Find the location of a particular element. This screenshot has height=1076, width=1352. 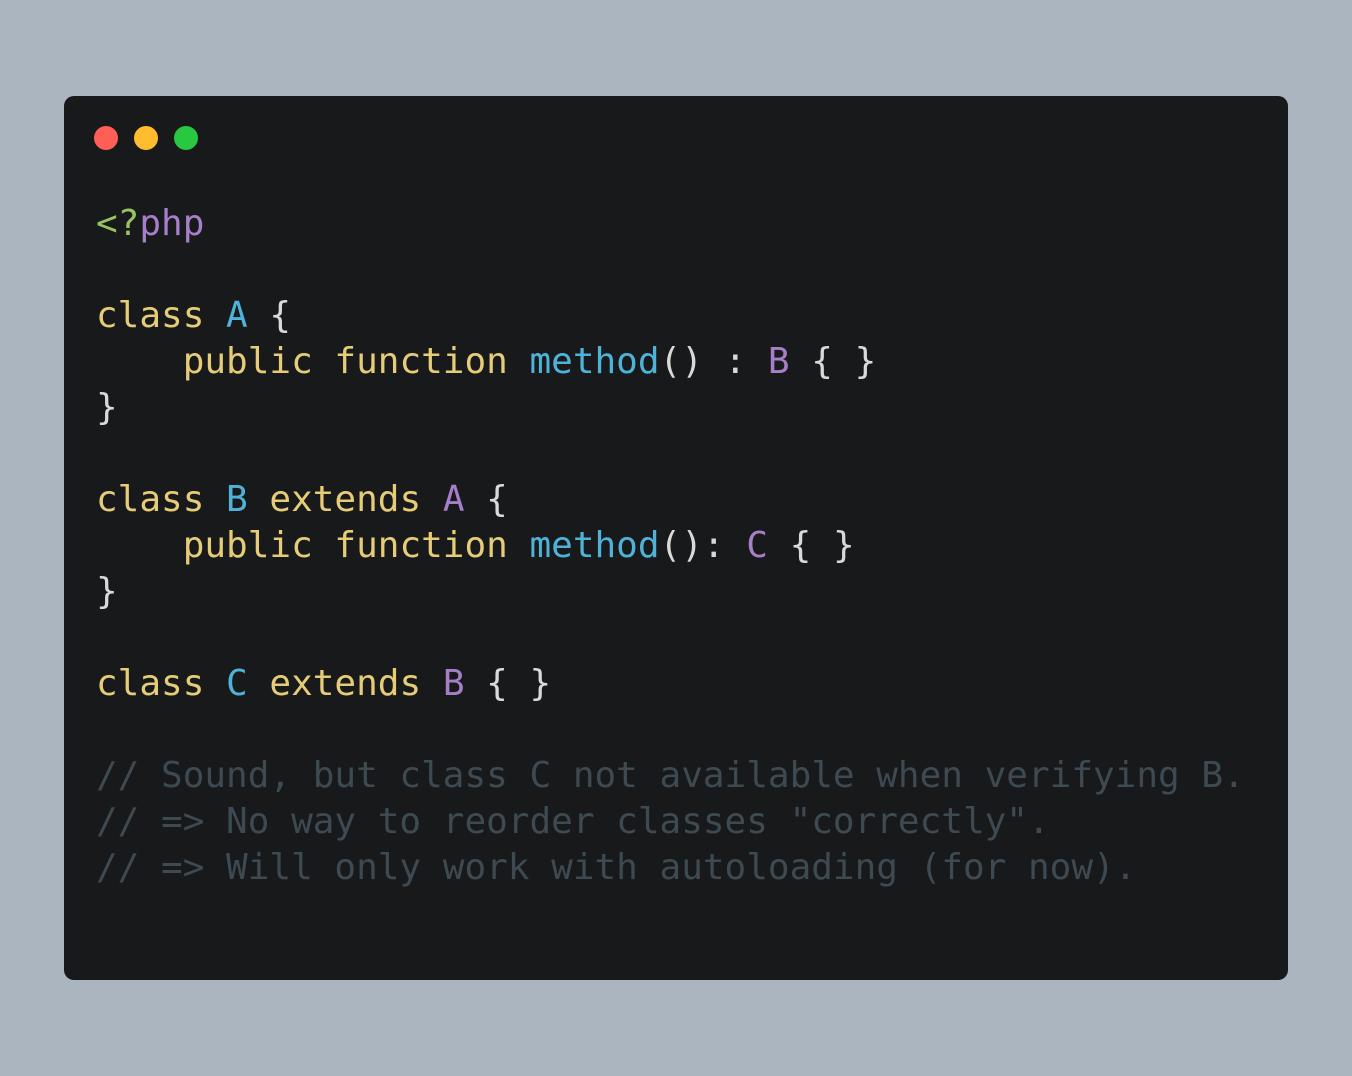

code-token-plain: (): is located at coordinates (703, 545).